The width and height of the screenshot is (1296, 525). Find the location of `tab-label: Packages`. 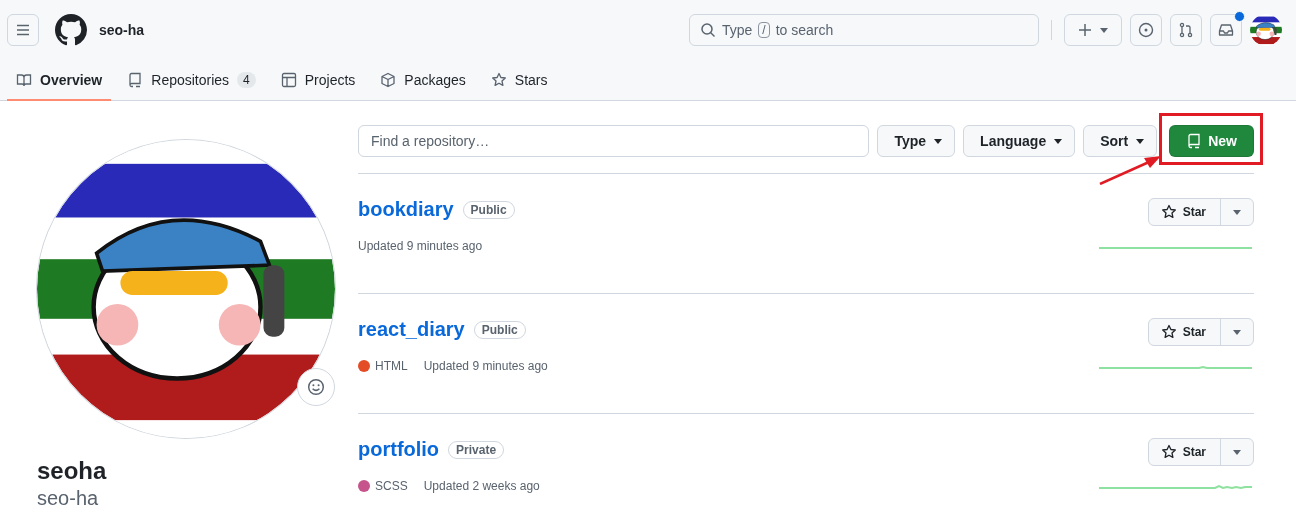

tab-label: Packages is located at coordinates (435, 79).